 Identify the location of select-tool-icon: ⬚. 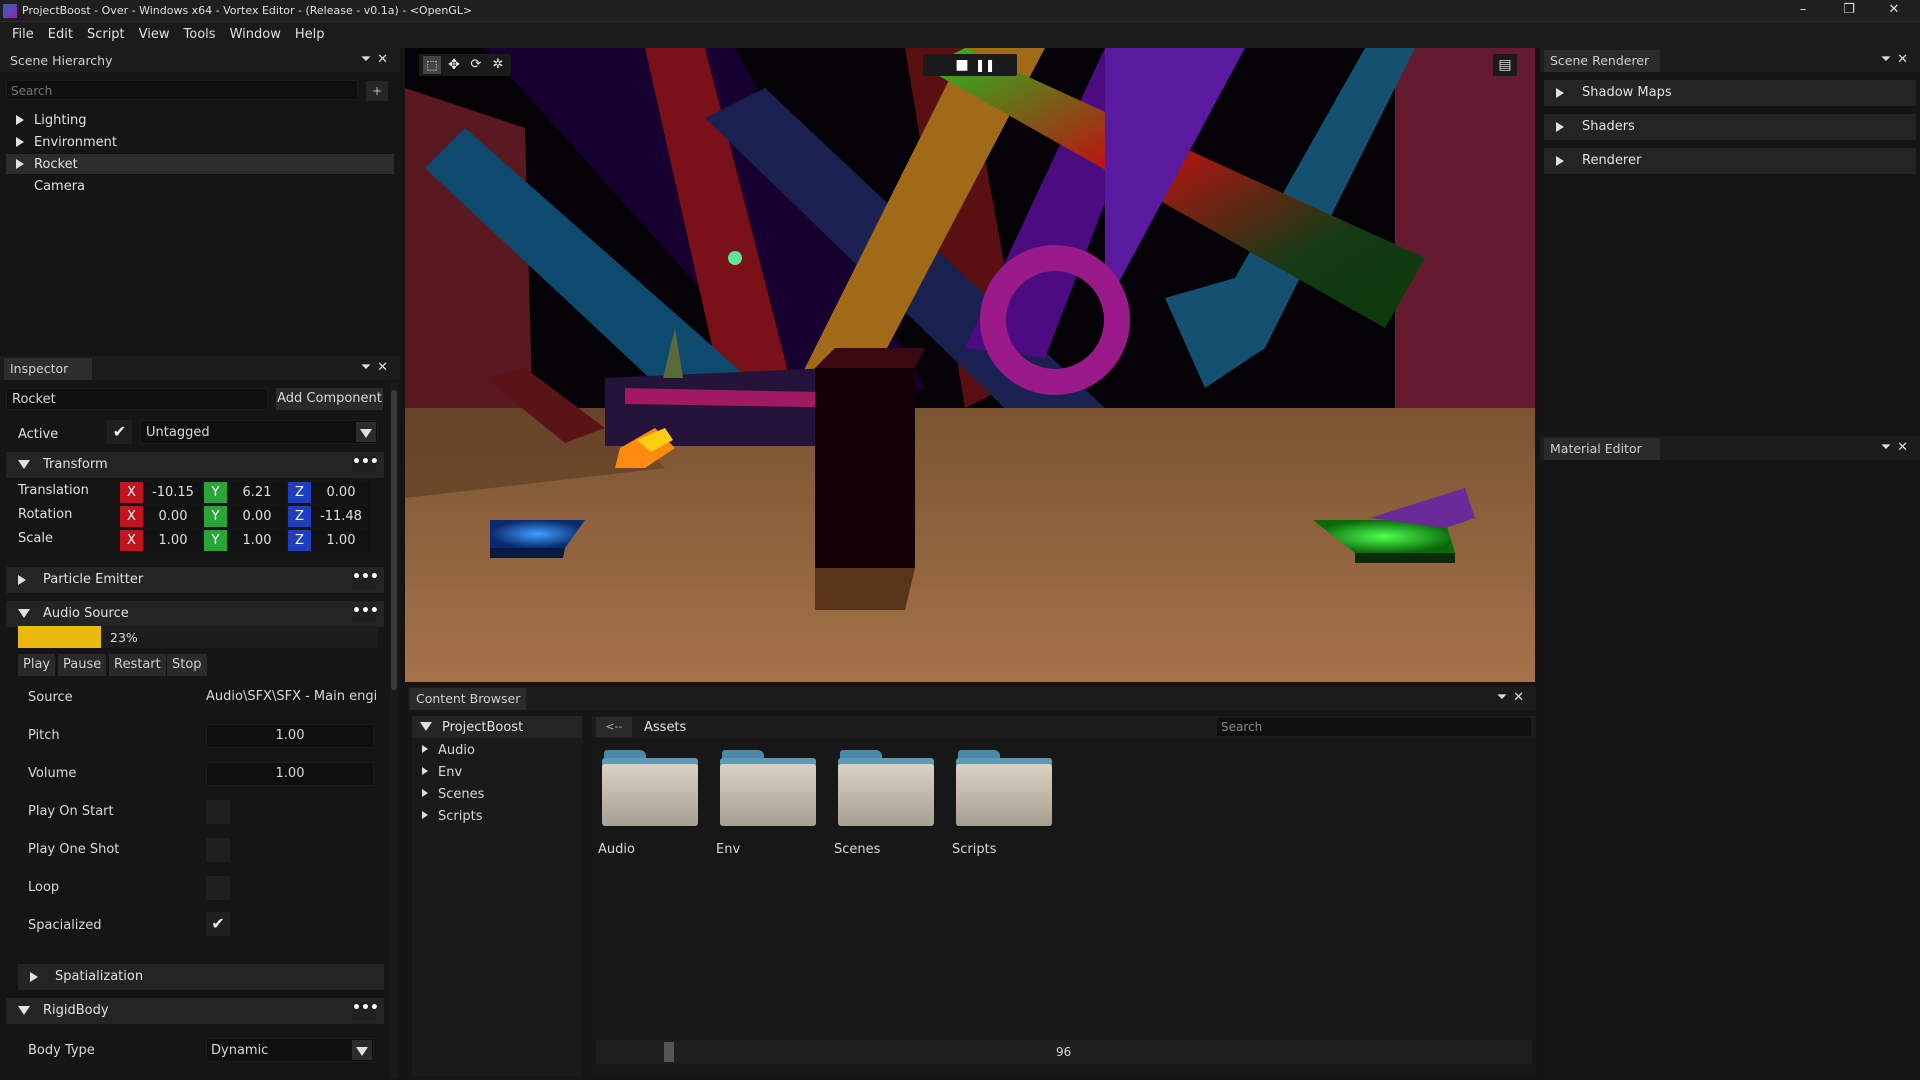
(432, 65).